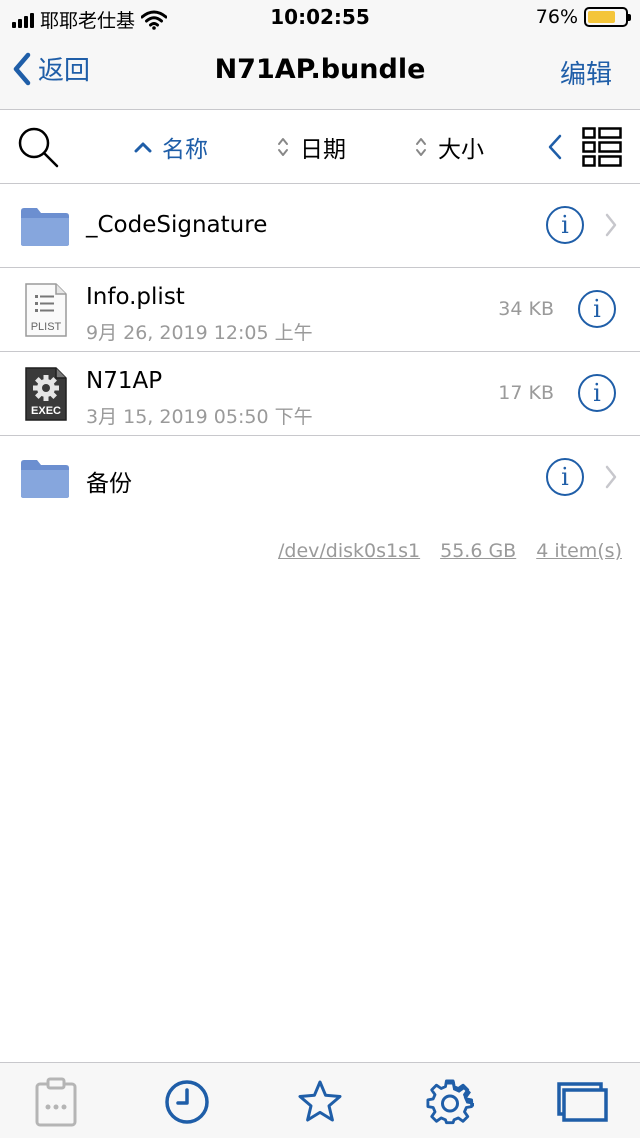  I want to click on capacity-link: 55.6 GB, so click(478, 551).